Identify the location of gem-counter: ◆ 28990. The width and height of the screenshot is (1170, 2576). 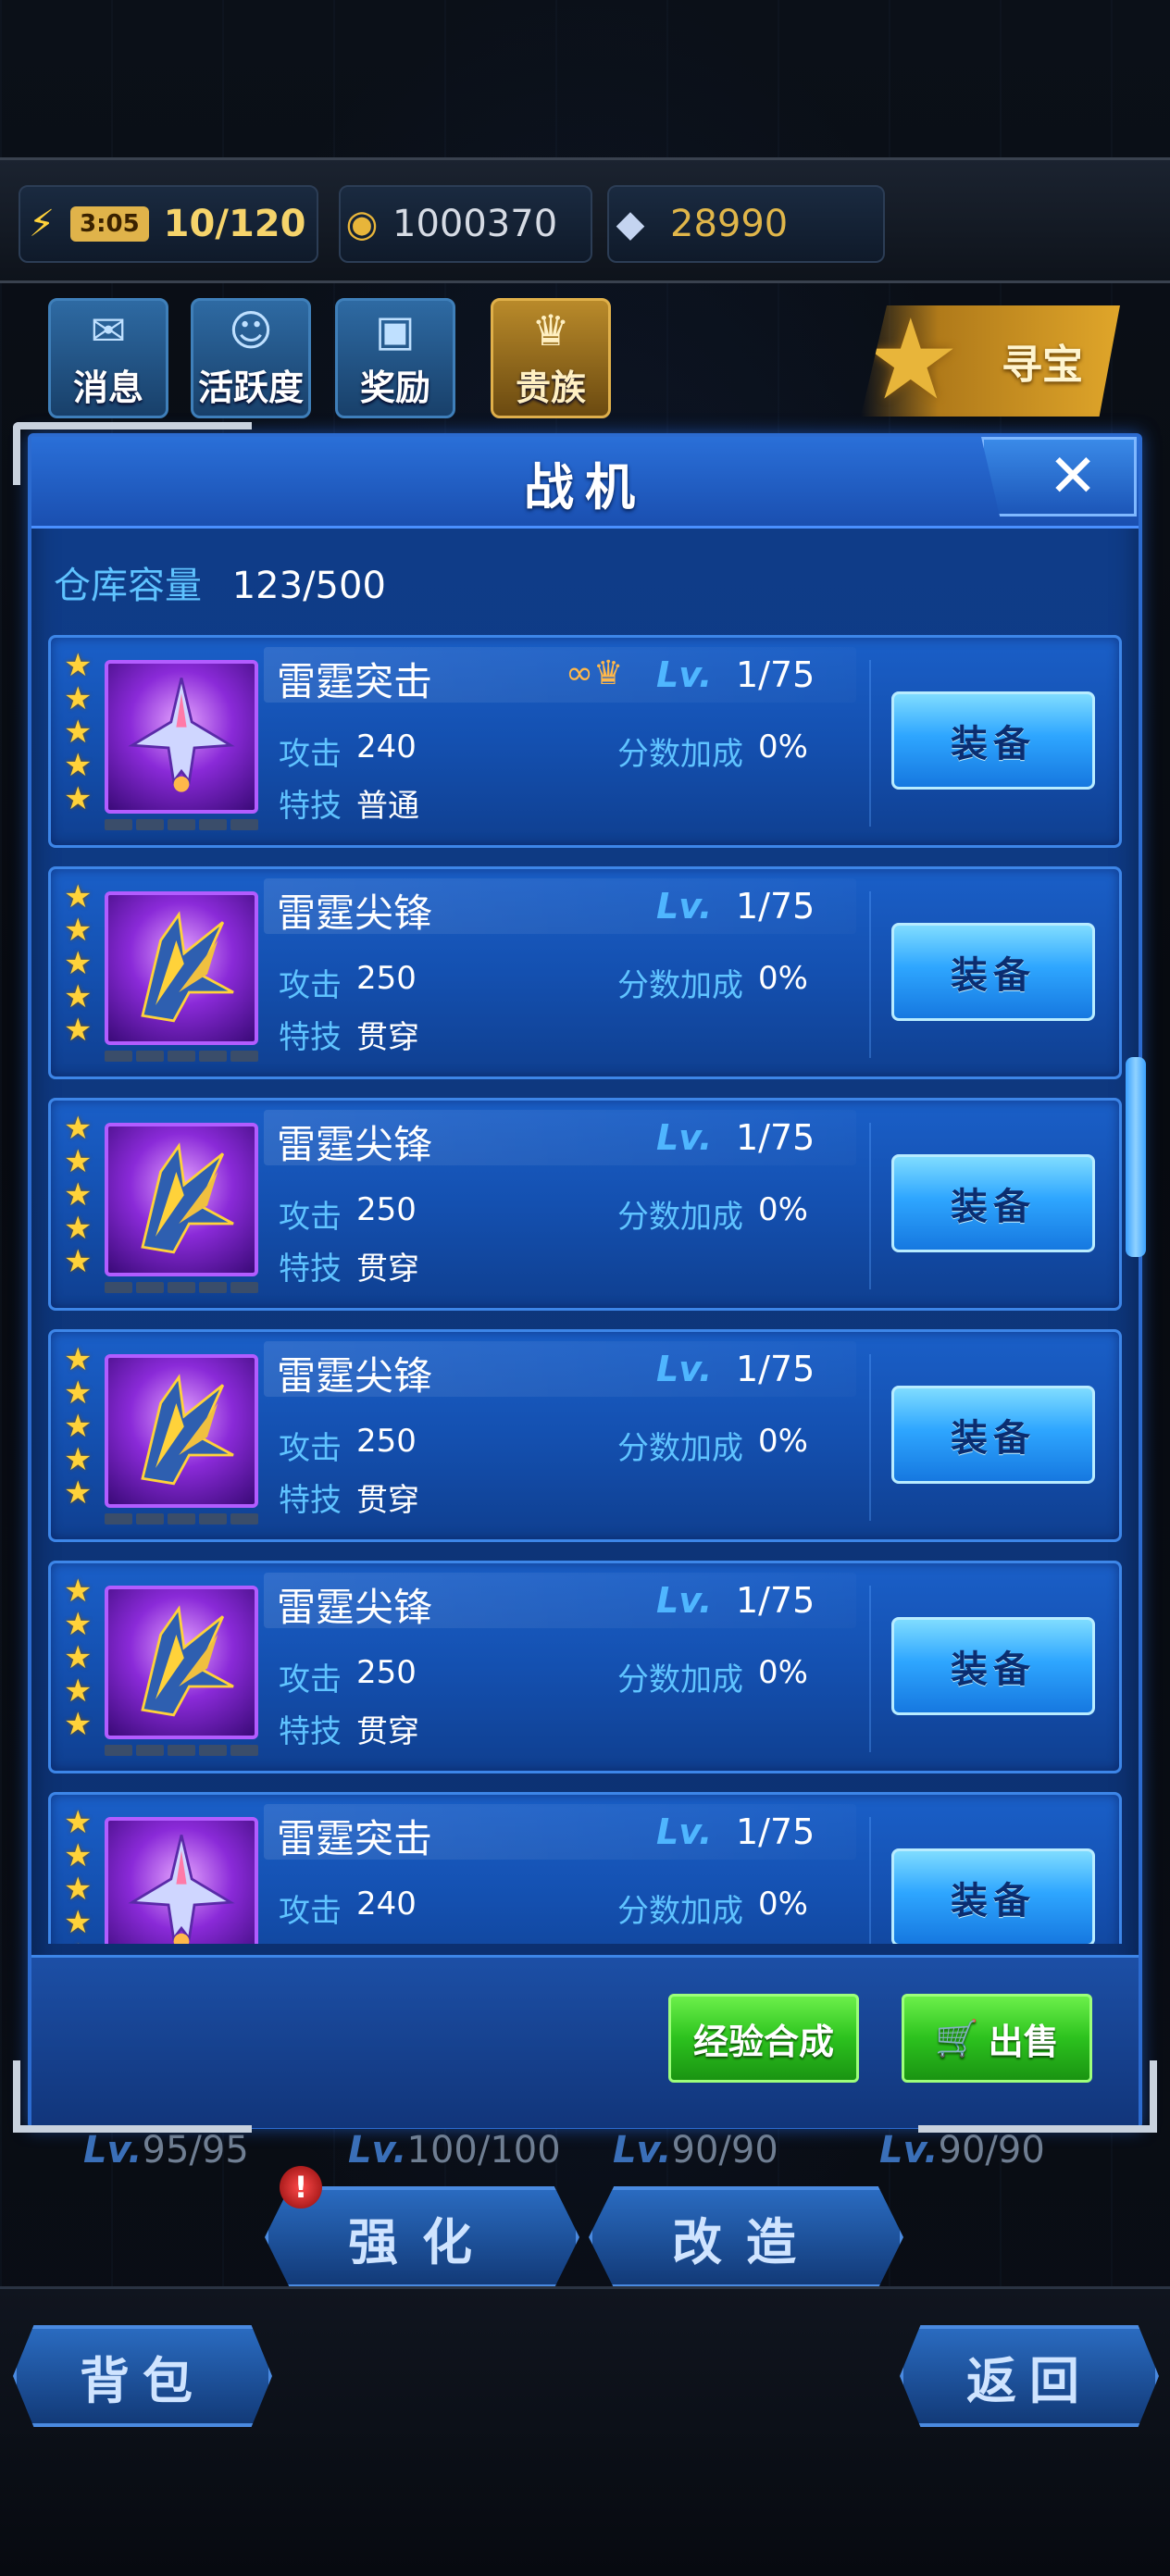
(746, 224).